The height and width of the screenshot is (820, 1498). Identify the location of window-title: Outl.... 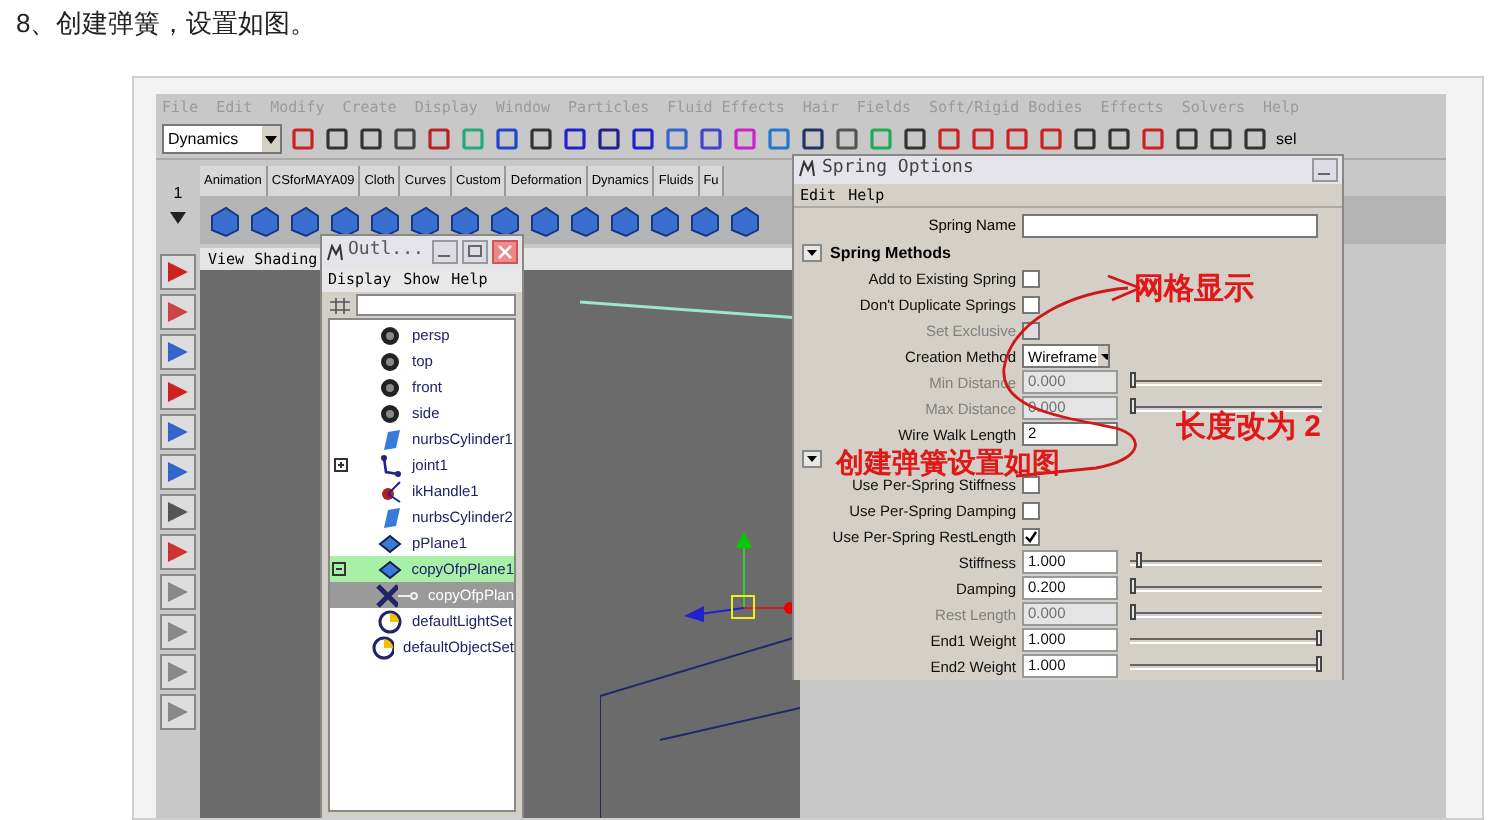
(387, 251).